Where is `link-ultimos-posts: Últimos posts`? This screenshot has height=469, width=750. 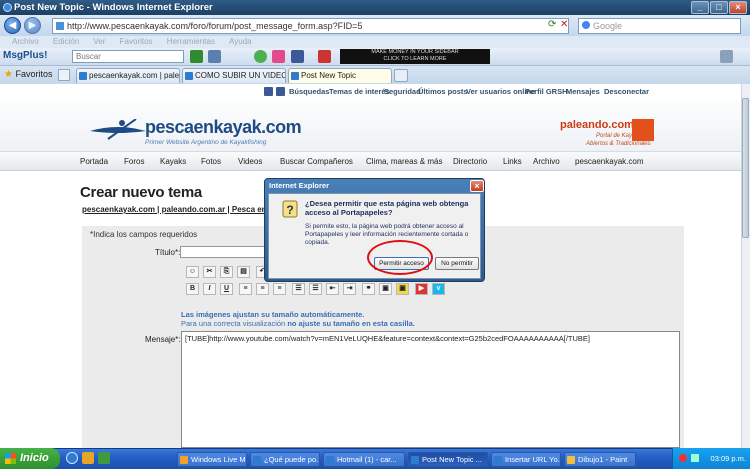 link-ultimos-posts: Últimos posts is located at coordinates (443, 91).